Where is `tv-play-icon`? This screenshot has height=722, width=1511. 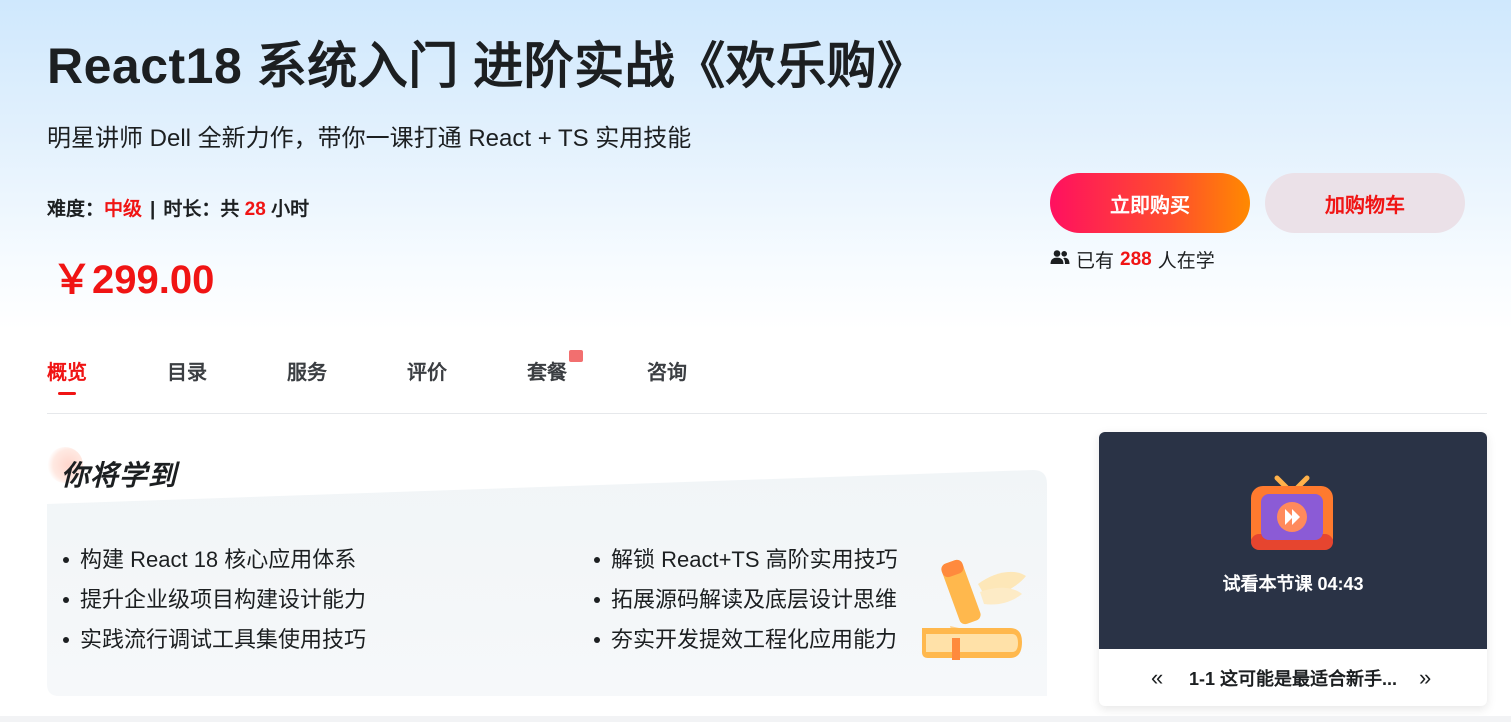
tv-play-icon is located at coordinates (1292, 512).